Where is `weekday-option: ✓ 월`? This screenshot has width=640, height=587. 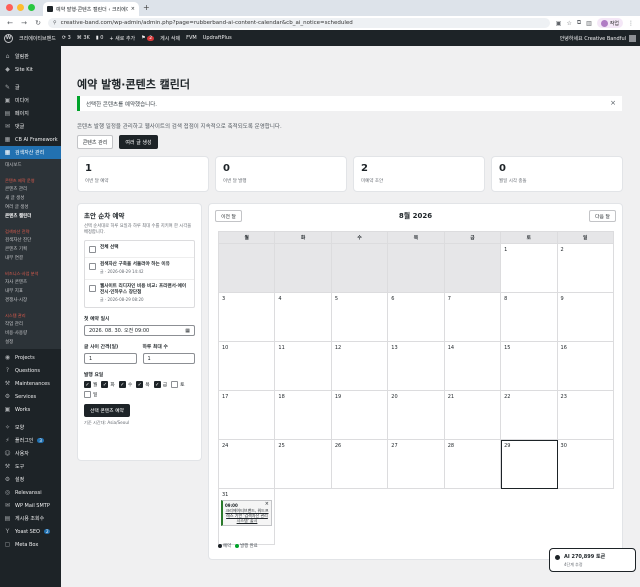 weekday-option: ✓ 월 is located at coordinates (90, 384).